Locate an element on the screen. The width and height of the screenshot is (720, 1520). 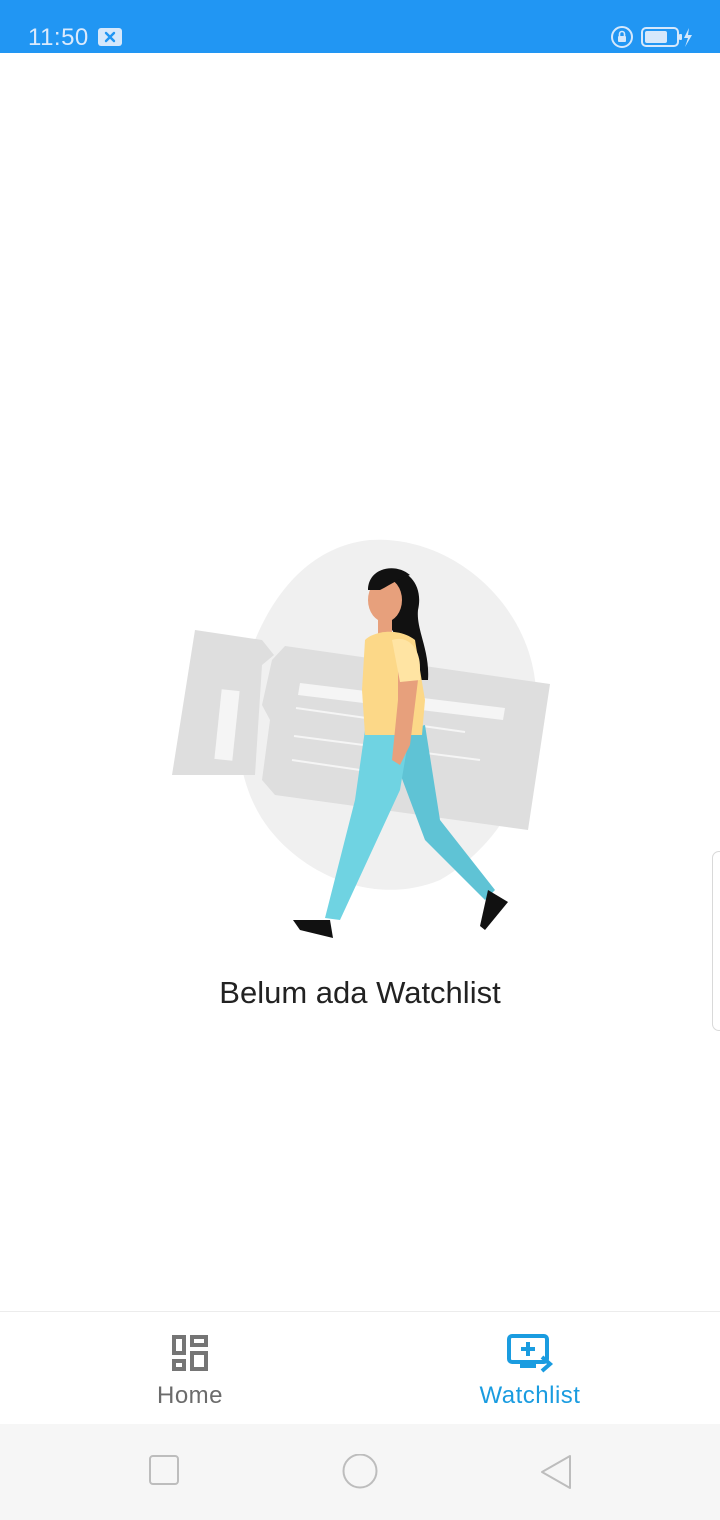
empty-watchlist-message: Belum ada Watchlist is located at coordinates (360, 992).